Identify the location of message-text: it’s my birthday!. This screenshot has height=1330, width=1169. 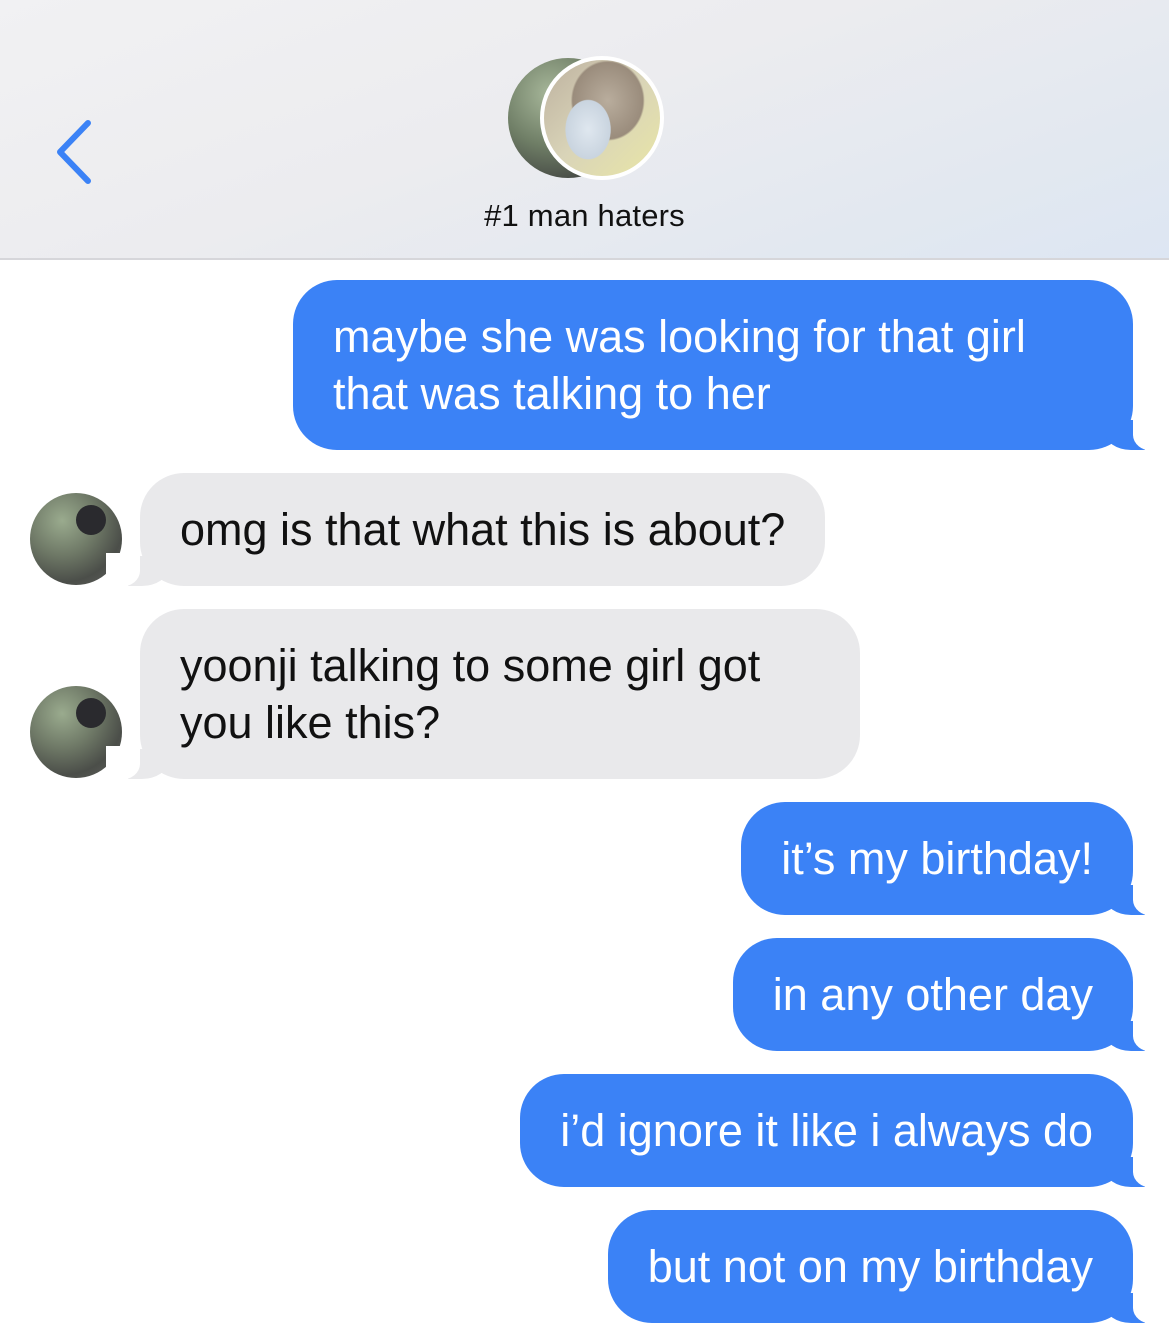
(937, 858).